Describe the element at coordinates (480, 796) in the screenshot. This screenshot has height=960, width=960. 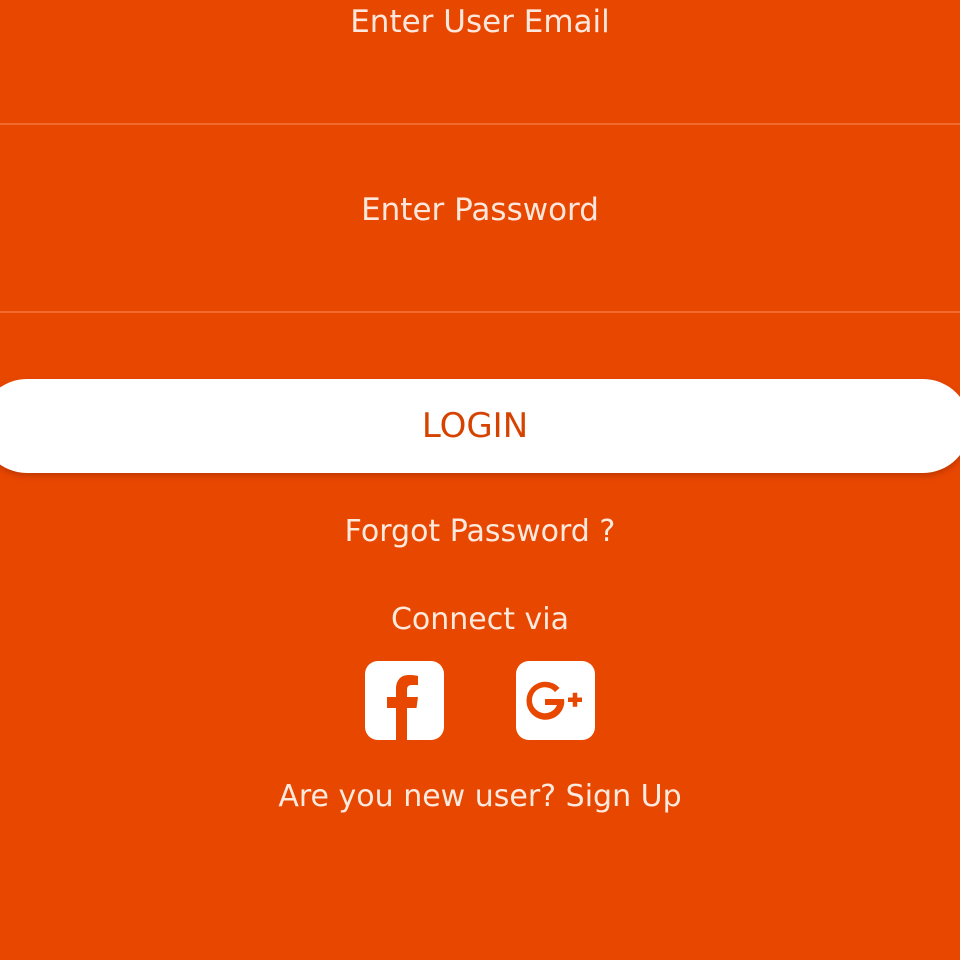
I see `sign-up-link: Are you new user? Sign Up` at that location.